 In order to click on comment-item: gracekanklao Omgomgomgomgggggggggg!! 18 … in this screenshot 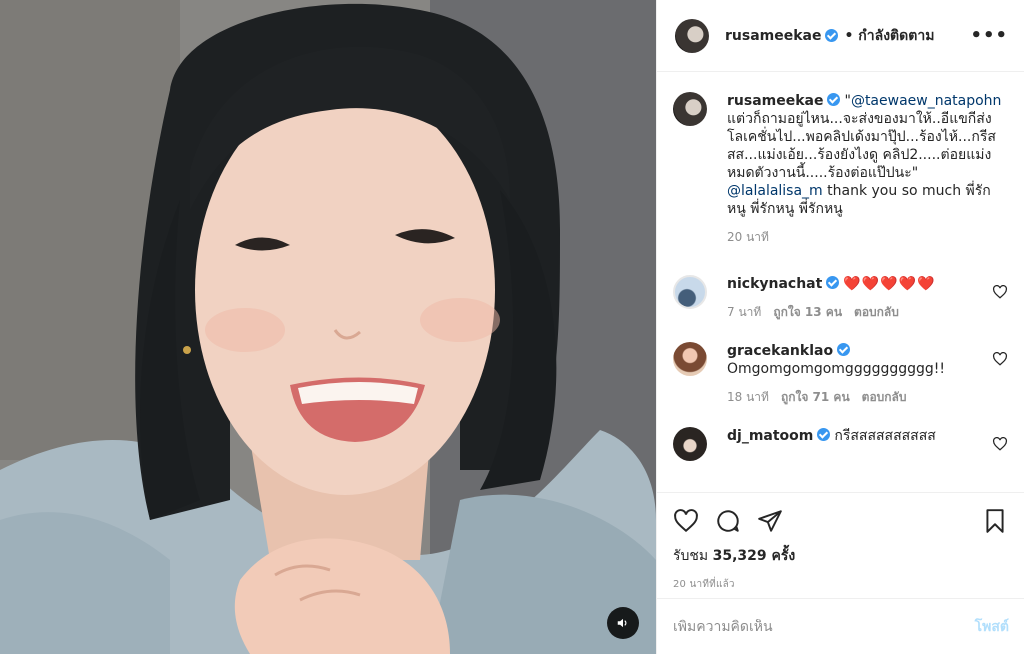, I will do `click(840, 374)`.